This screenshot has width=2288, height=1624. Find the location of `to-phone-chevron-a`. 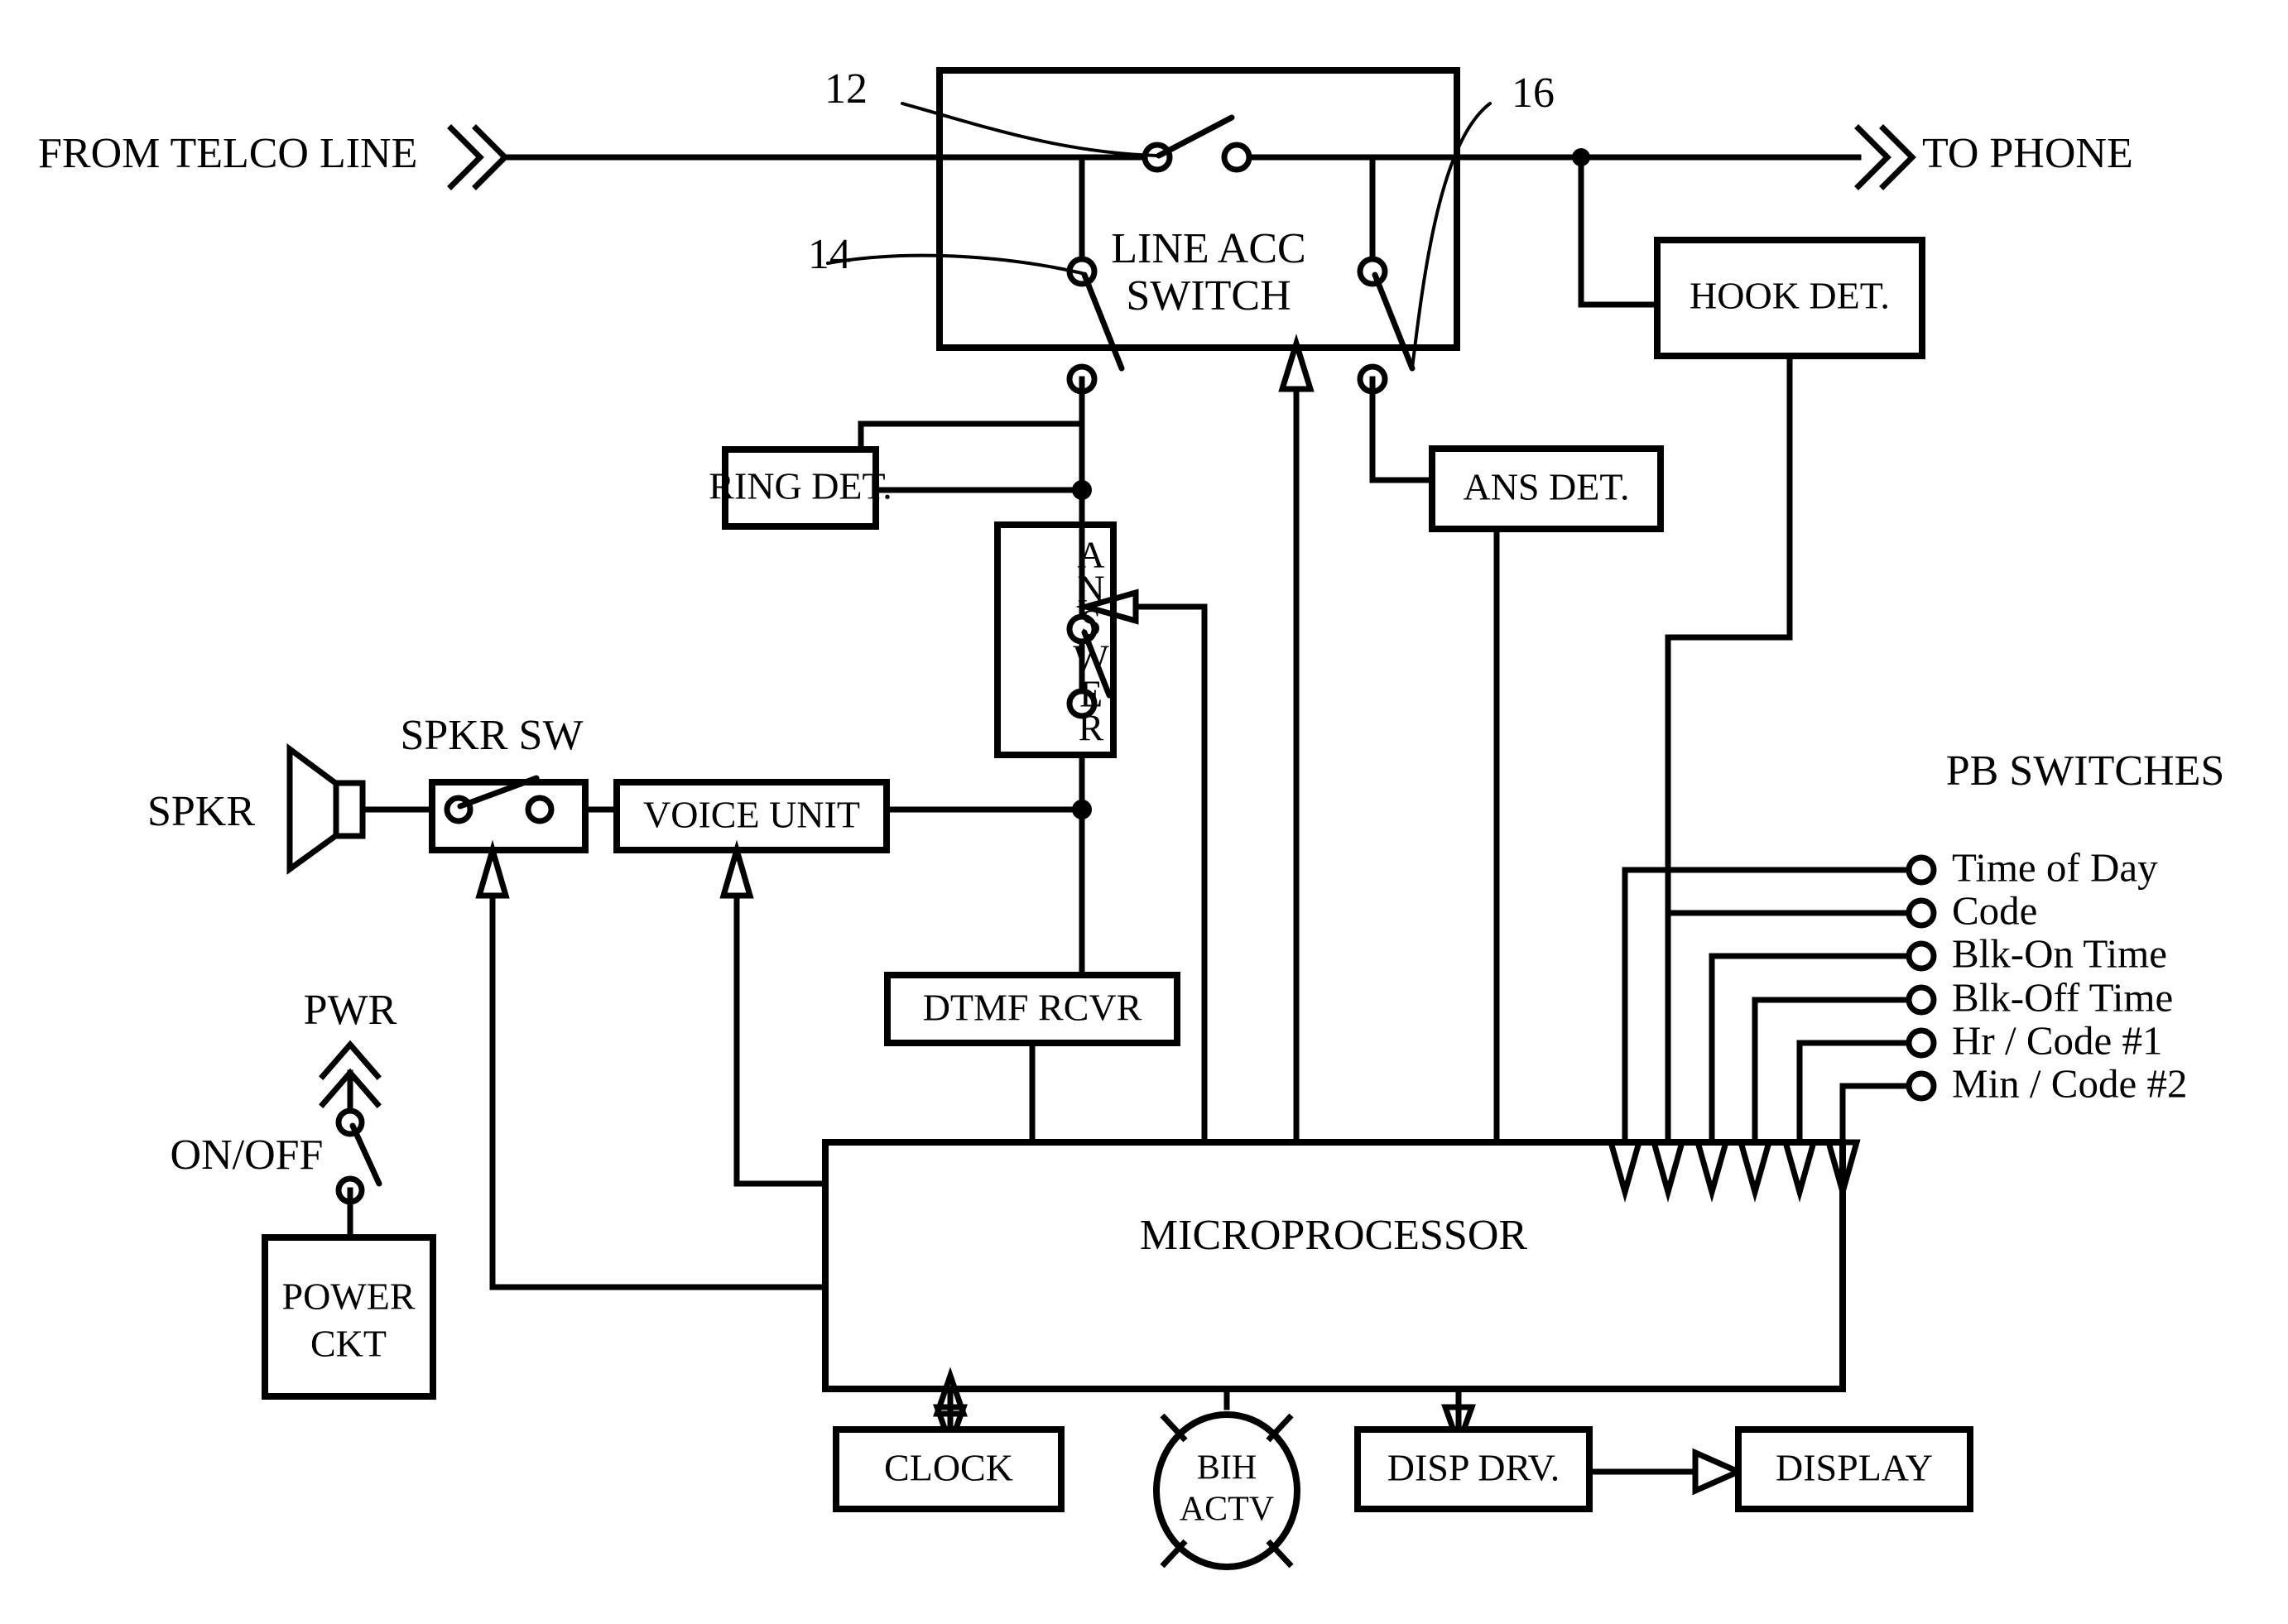

to-phone-chevron-a is located at coordinates (1873, 157).